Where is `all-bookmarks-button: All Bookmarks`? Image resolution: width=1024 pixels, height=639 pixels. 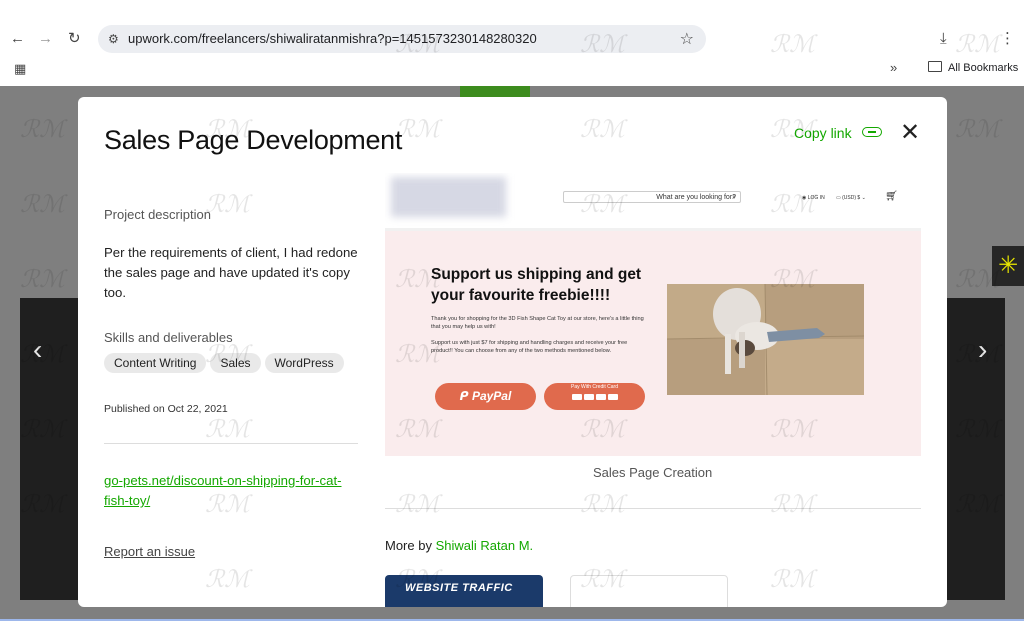 all-bookmarks-button: All Bookmarks is located at coordinates (973, 67).